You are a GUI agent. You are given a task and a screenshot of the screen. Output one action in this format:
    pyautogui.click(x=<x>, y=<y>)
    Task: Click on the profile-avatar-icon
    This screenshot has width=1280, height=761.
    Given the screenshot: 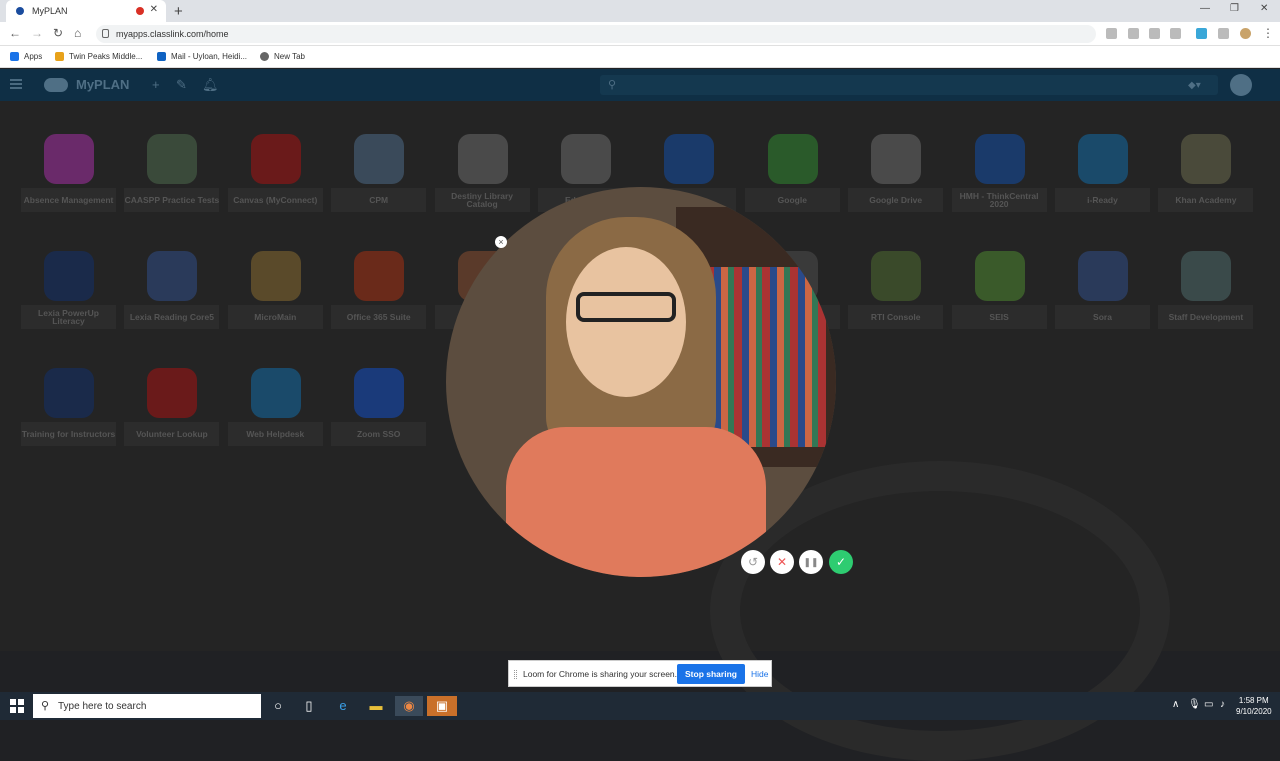 What is the action you would take?
    pyautogui.click(x=1245, y=33)
    